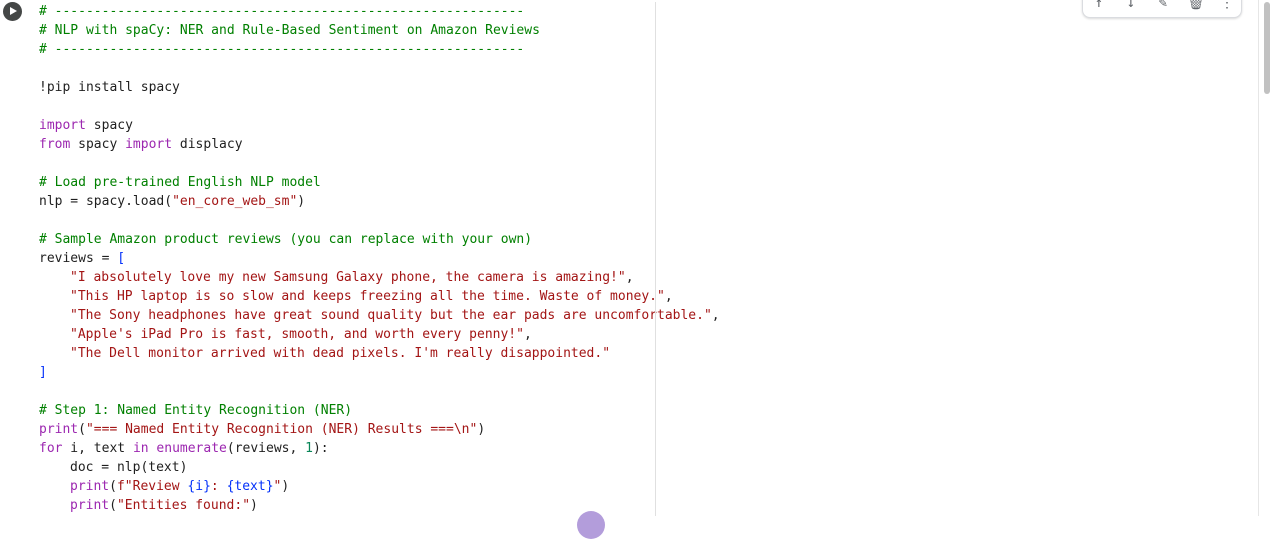  What do you see at coordinates (97, 448) in the screenshot?
I see `code-token: i, text` at bounding box center [97, 448].